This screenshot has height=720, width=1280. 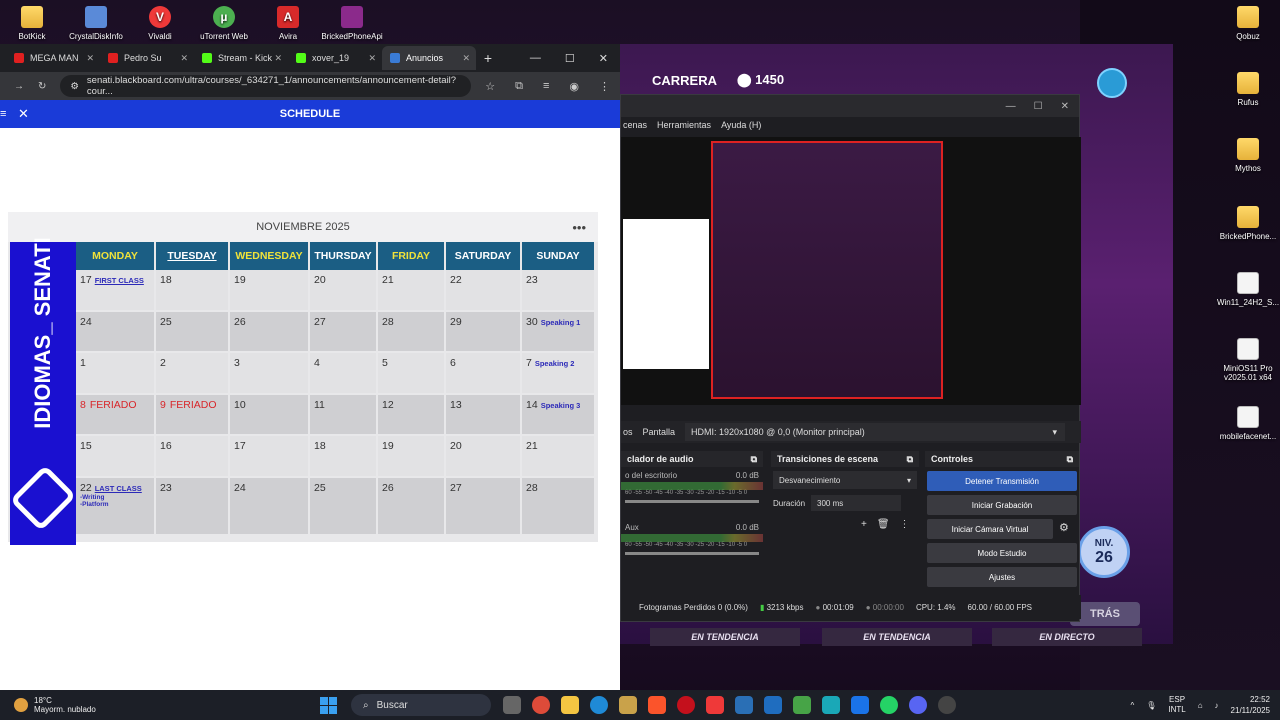 I want to click on reload-icon: ↻, so click(x=42, y=86).